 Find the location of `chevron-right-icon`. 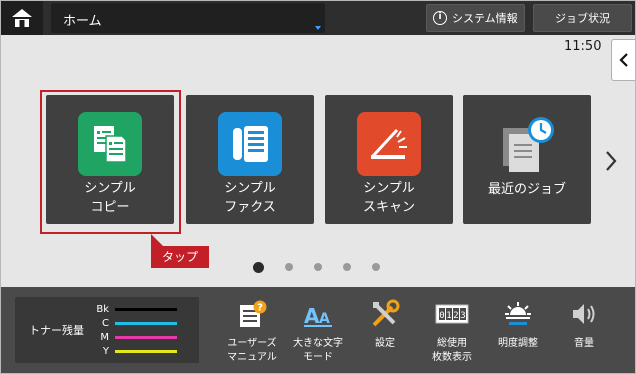

chevron-right-icon is located at coordinates (611, 161).